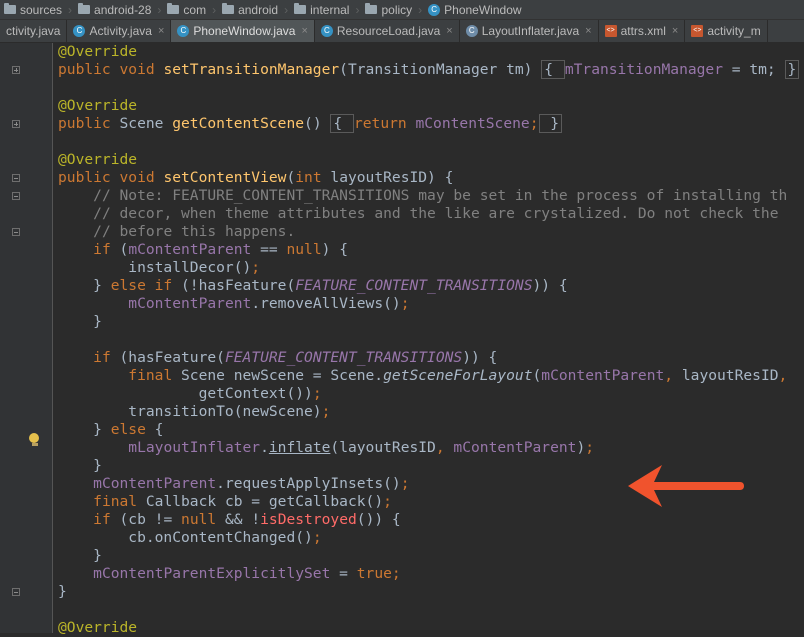  I want to click on breadcrumb-label: android-28, so click(123, 9).